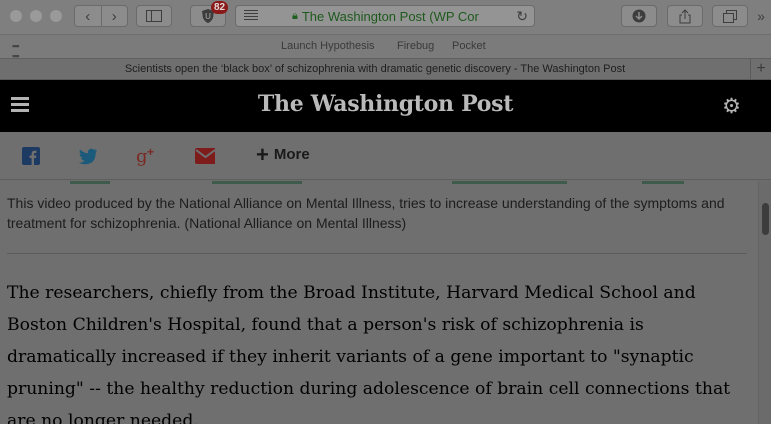  Describe the element at coordinates (469, 46) in the screenshot. I see `favorite-pocket: Pocket` at that location.